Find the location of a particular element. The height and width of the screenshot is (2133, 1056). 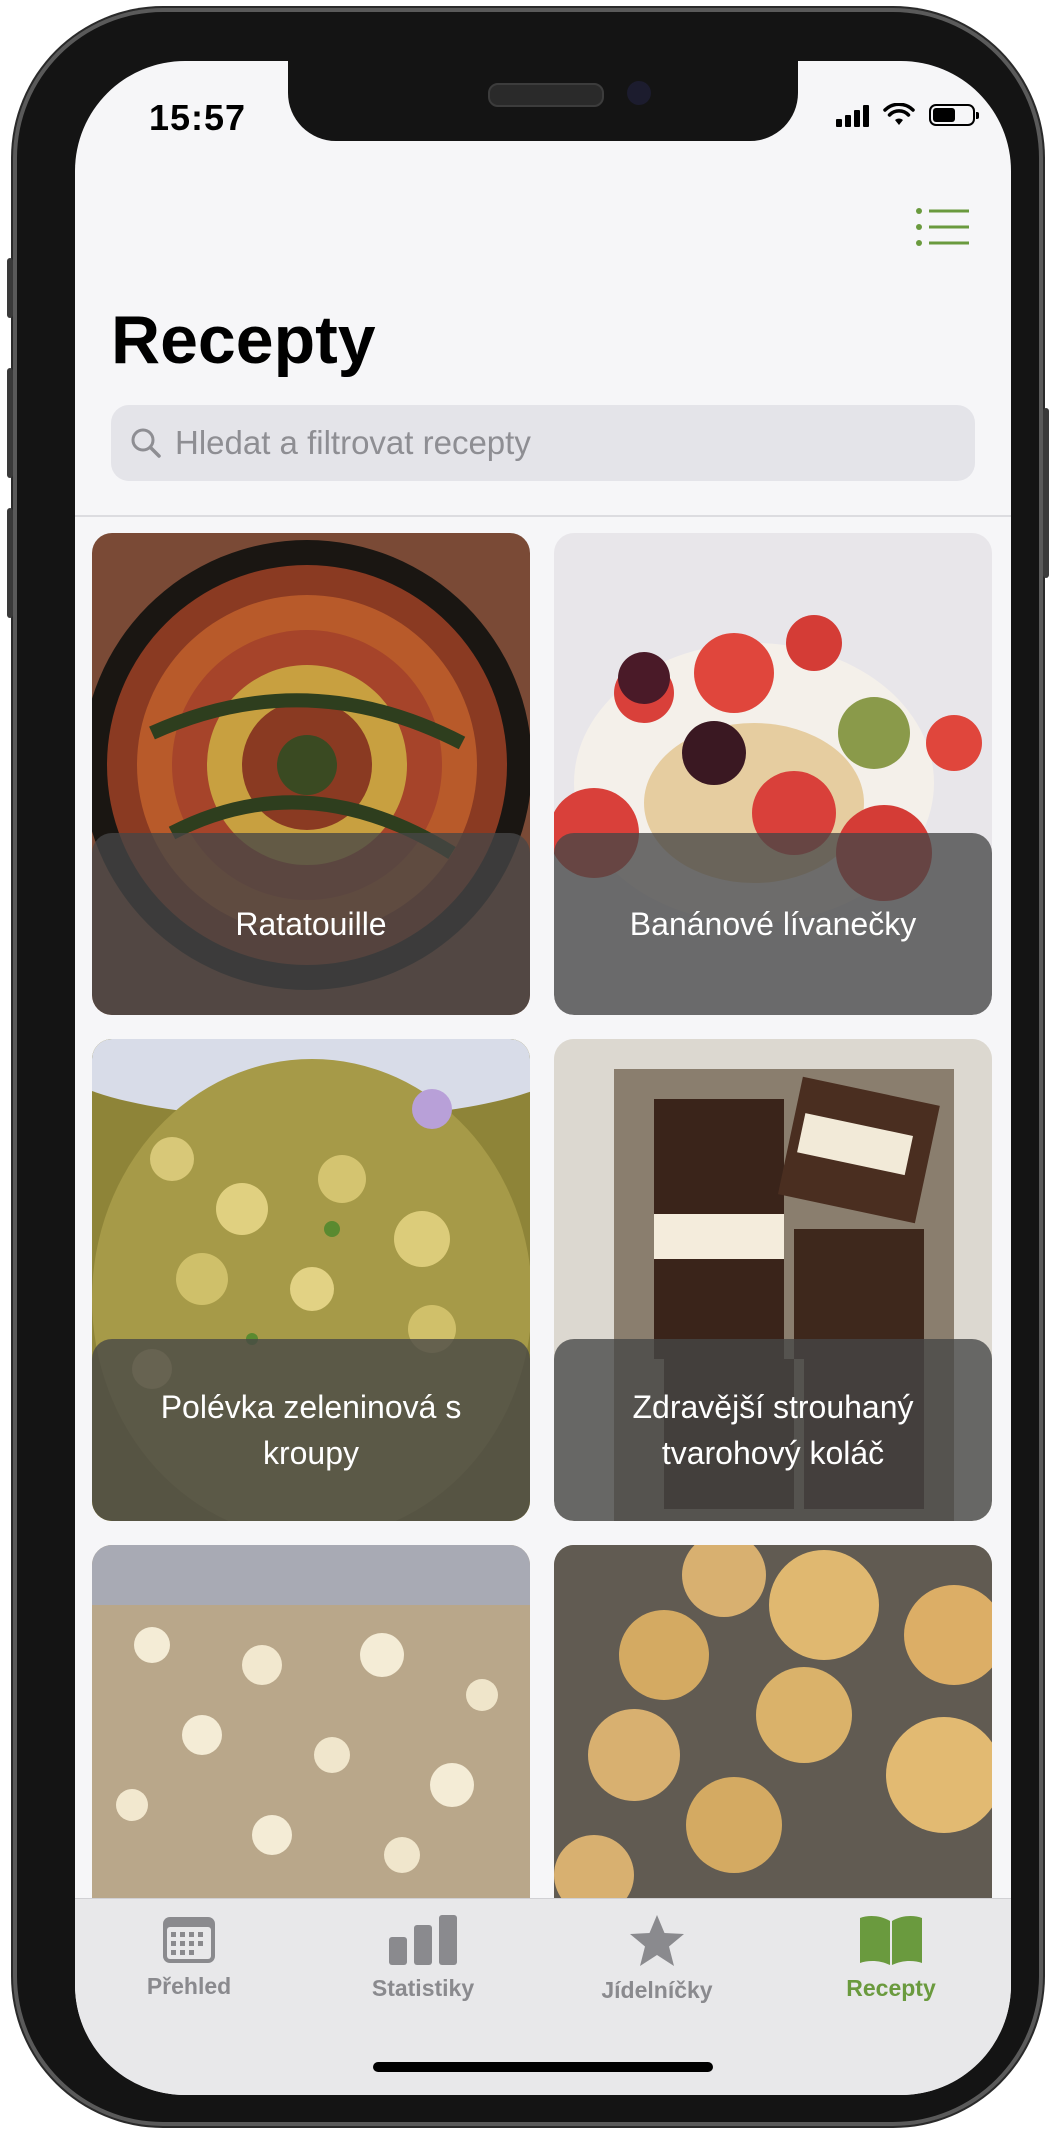

battery-icon is located at coordinates (954, 115).